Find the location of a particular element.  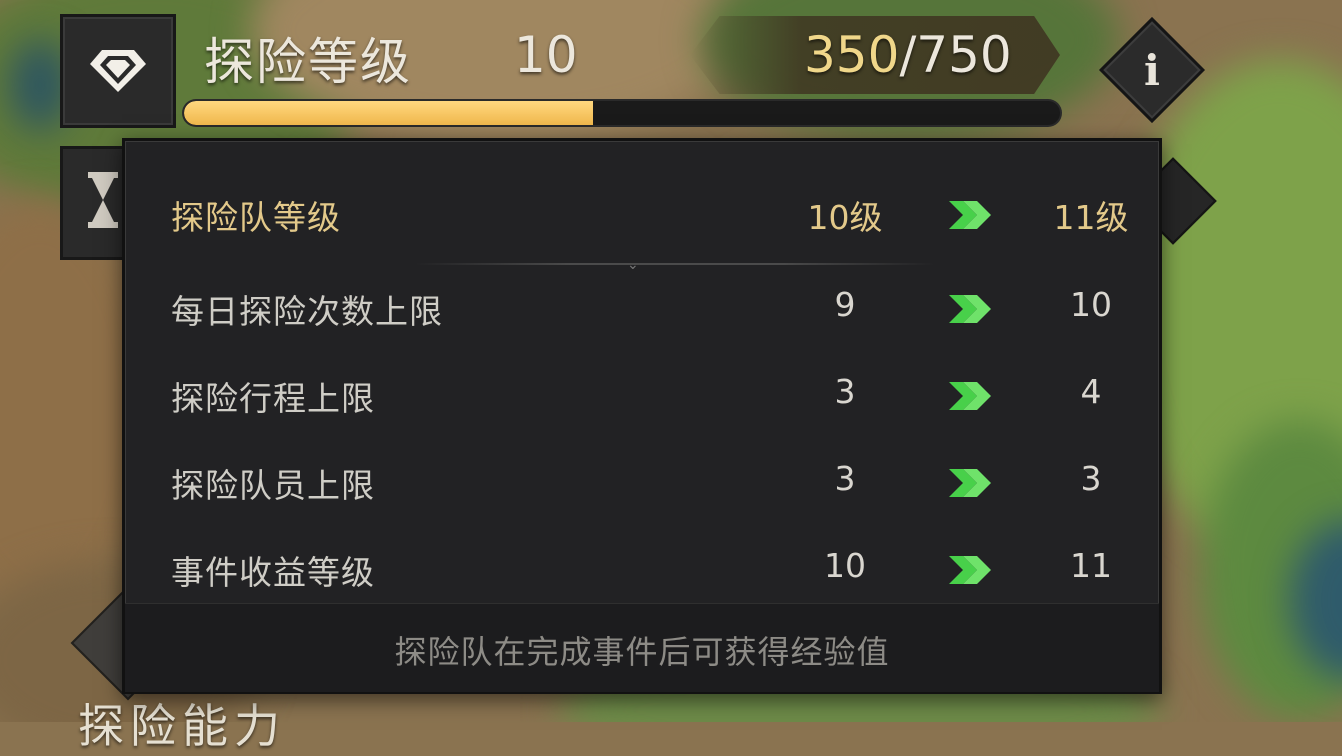

ability-label: 探险能力 is located at coordinates (182, 726).